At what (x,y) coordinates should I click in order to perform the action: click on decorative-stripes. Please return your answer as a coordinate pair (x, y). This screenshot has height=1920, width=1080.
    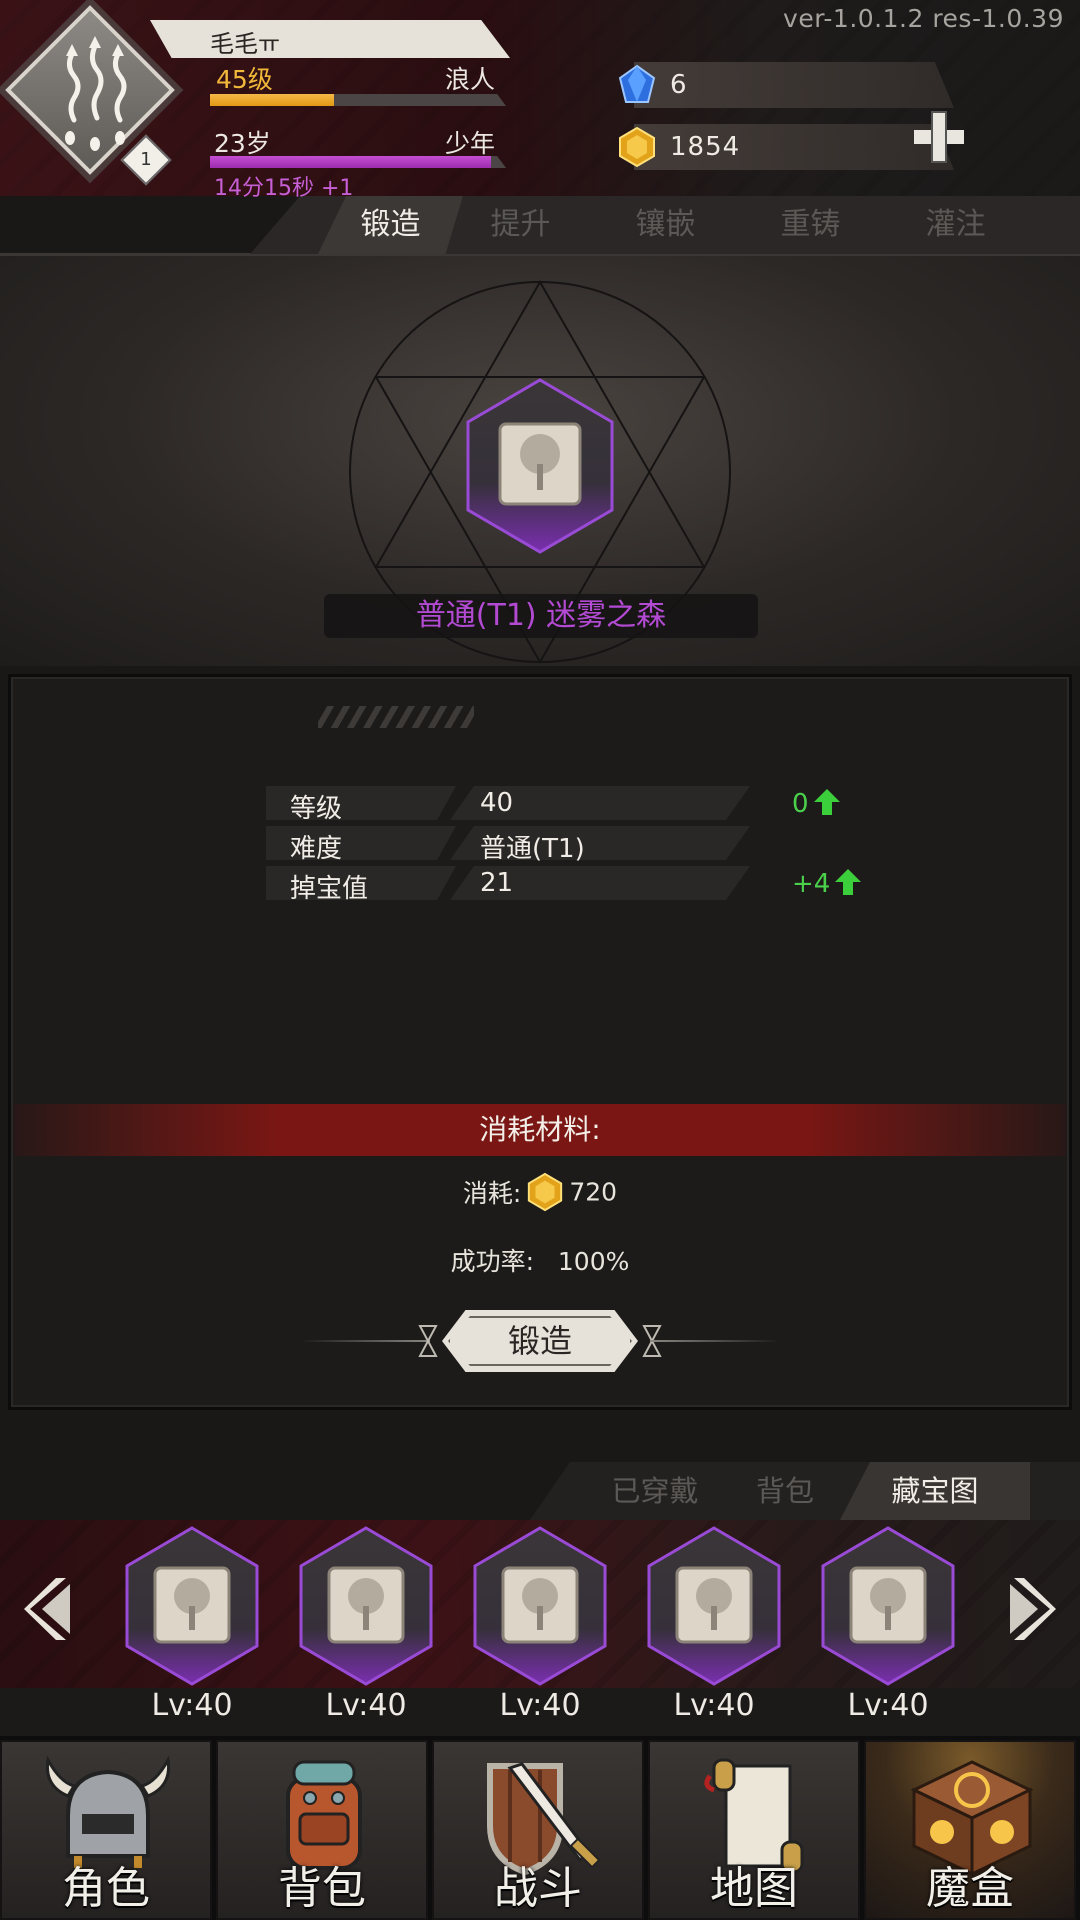
    Looking at the image, I should click on (396, 717).